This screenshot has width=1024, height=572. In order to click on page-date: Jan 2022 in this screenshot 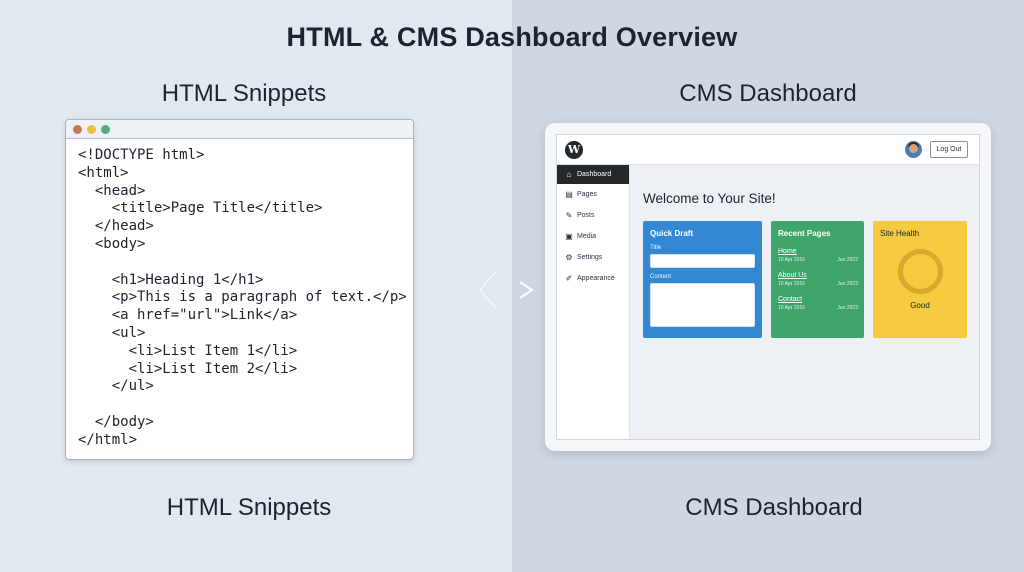, I will do `click(847, 260)`.